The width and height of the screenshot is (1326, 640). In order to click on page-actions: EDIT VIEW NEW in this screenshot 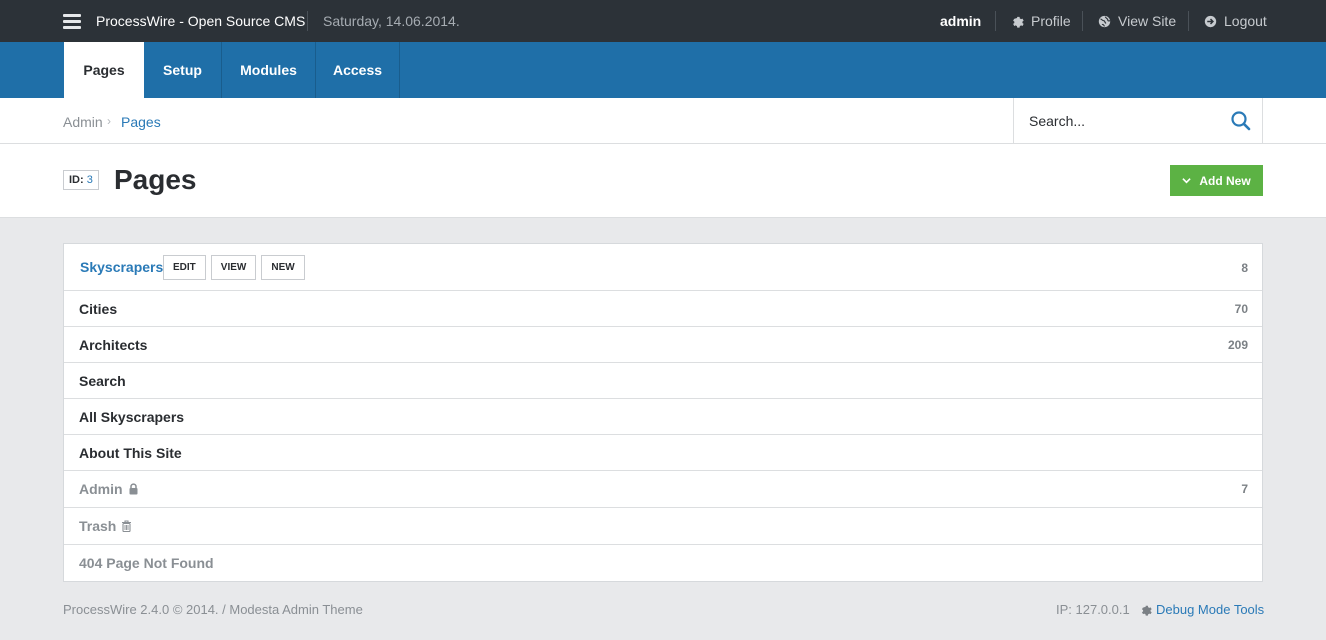, I will do `click(236, 267)`.